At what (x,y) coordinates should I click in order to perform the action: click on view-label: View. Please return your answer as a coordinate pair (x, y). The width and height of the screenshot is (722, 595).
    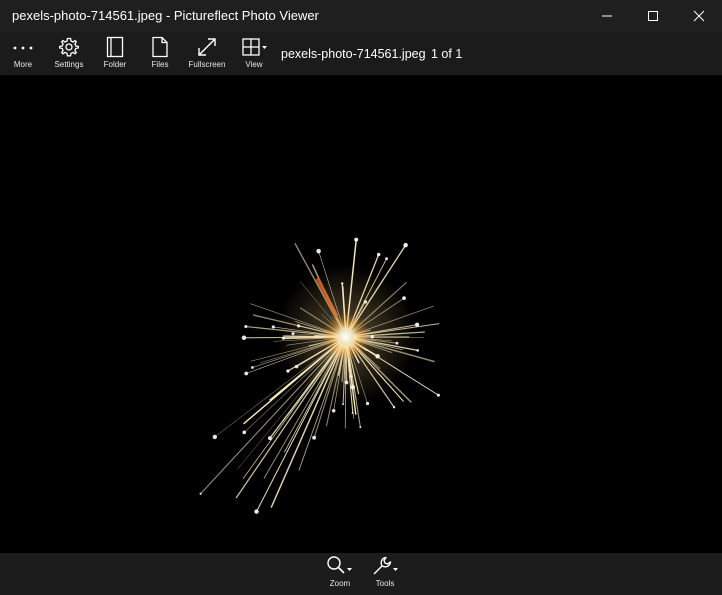
    Looking at the image, I should click on (254, 64).